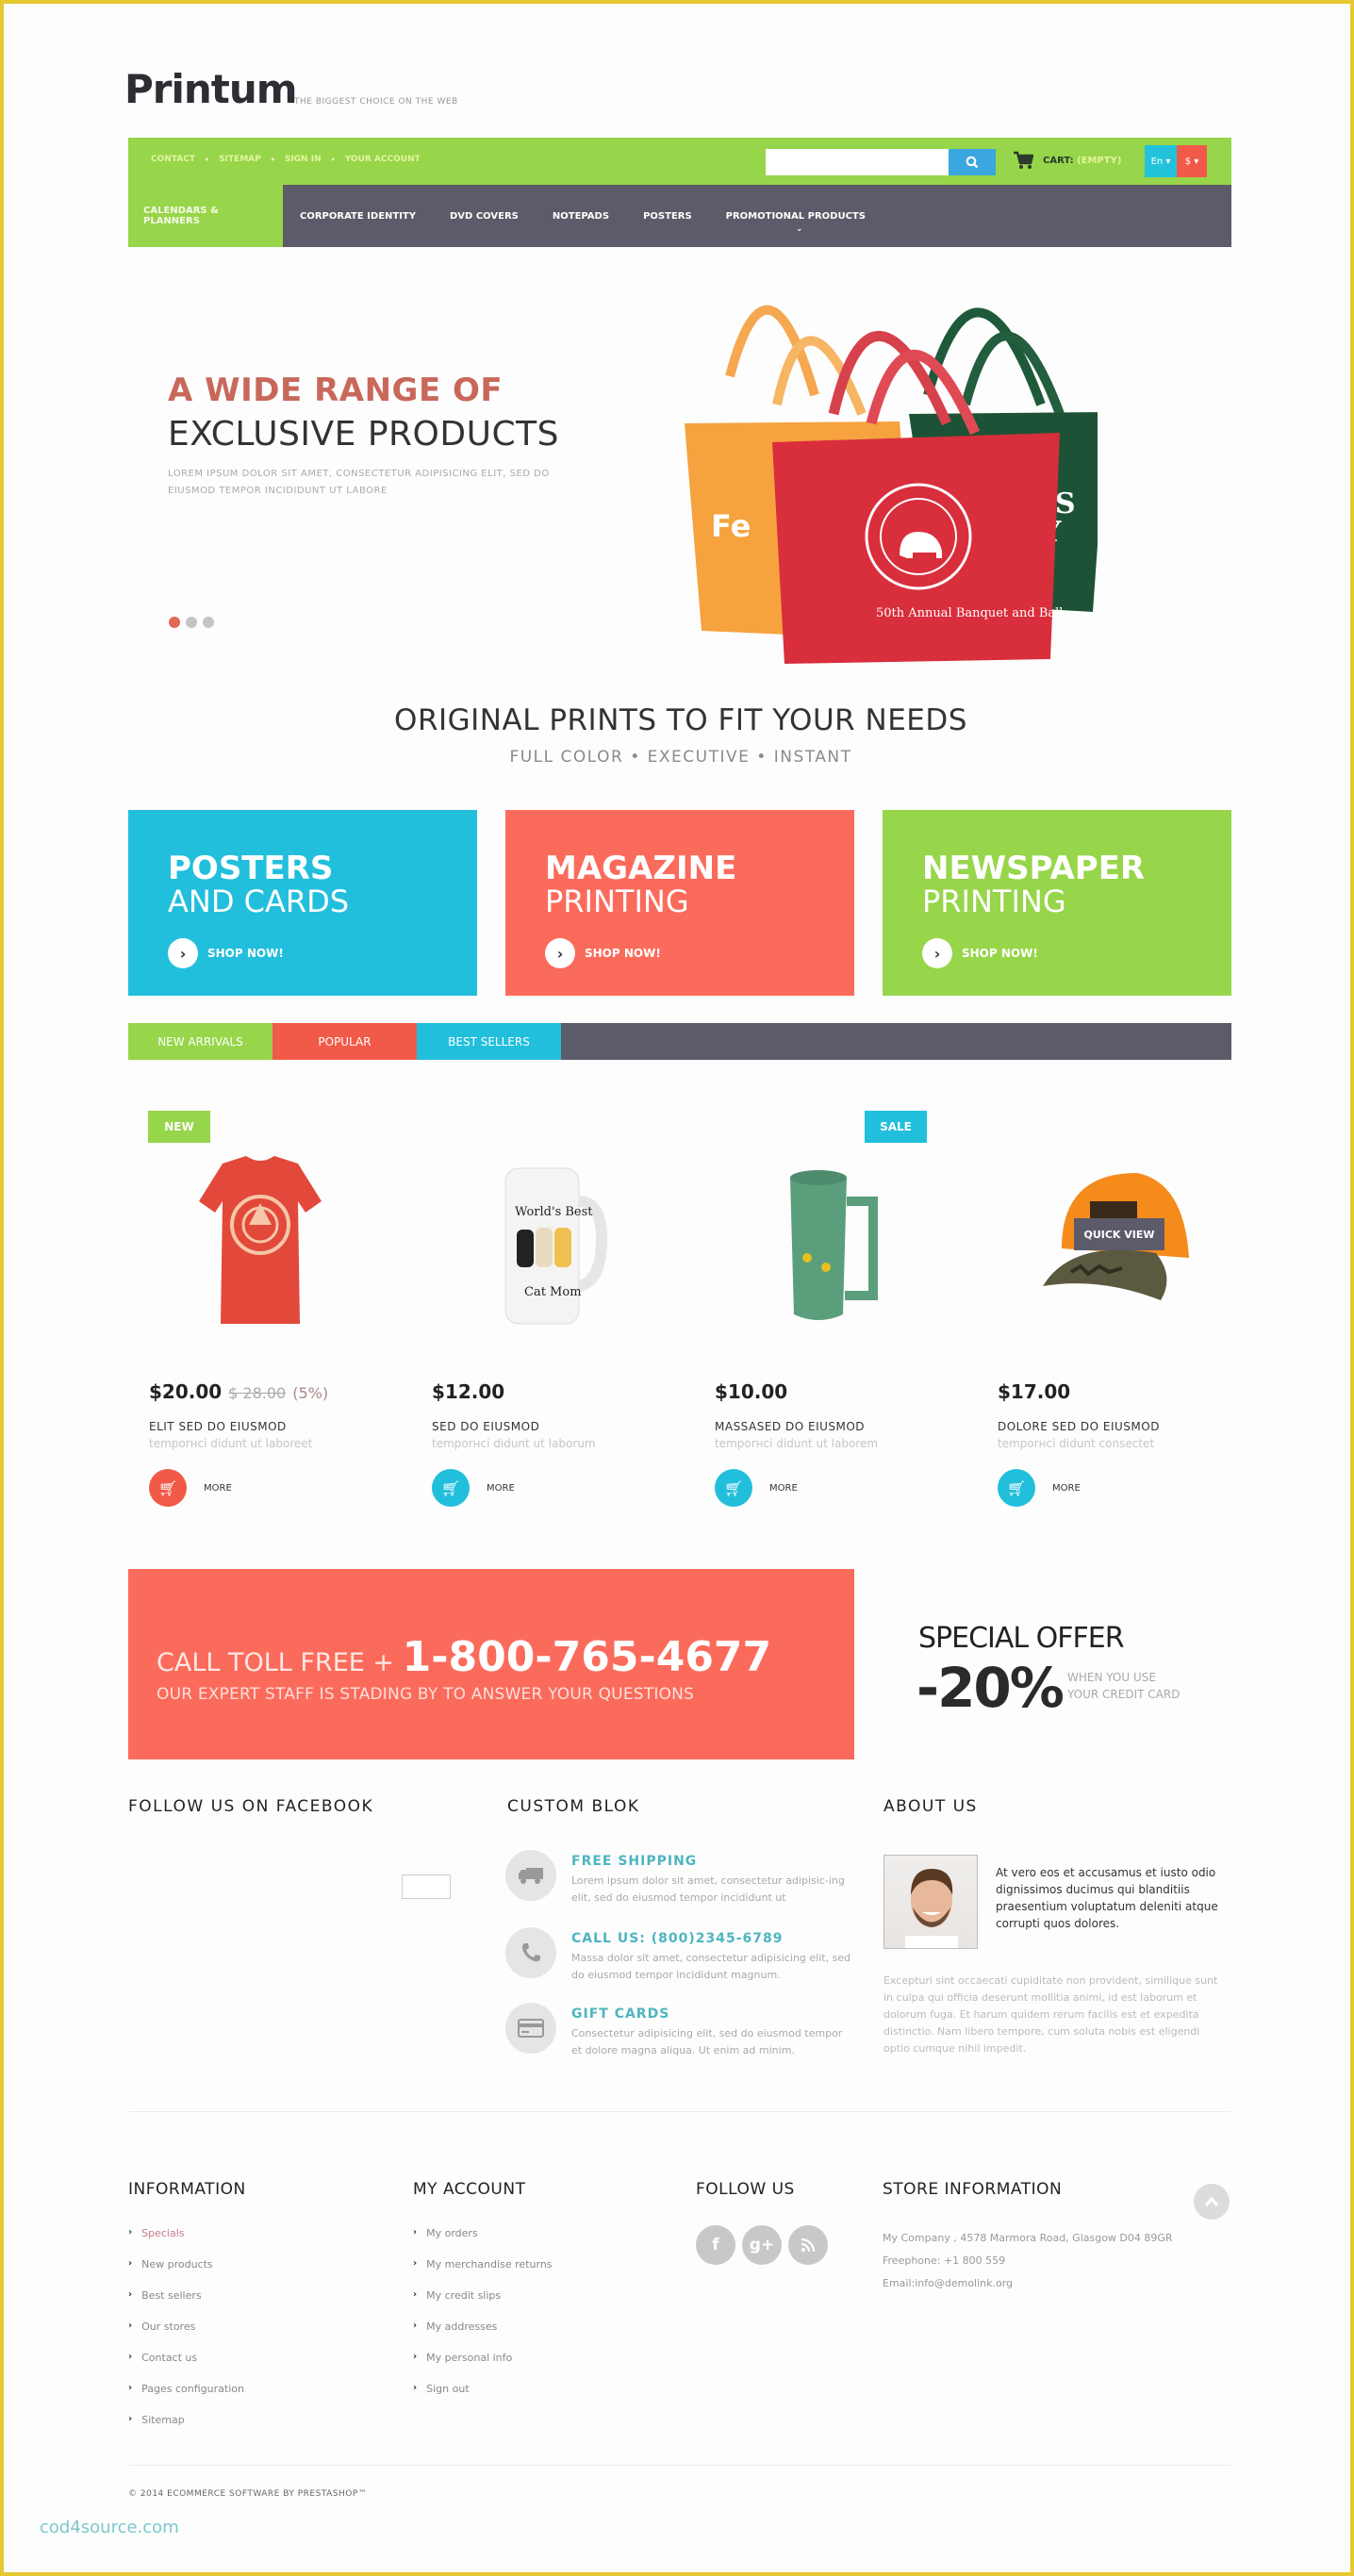 This screenshot has width=1354, height=2576. Describe the element at coordinates (483, 2336) in the screenshot. I see `footer-link-addresses: › My addresses` at that location.